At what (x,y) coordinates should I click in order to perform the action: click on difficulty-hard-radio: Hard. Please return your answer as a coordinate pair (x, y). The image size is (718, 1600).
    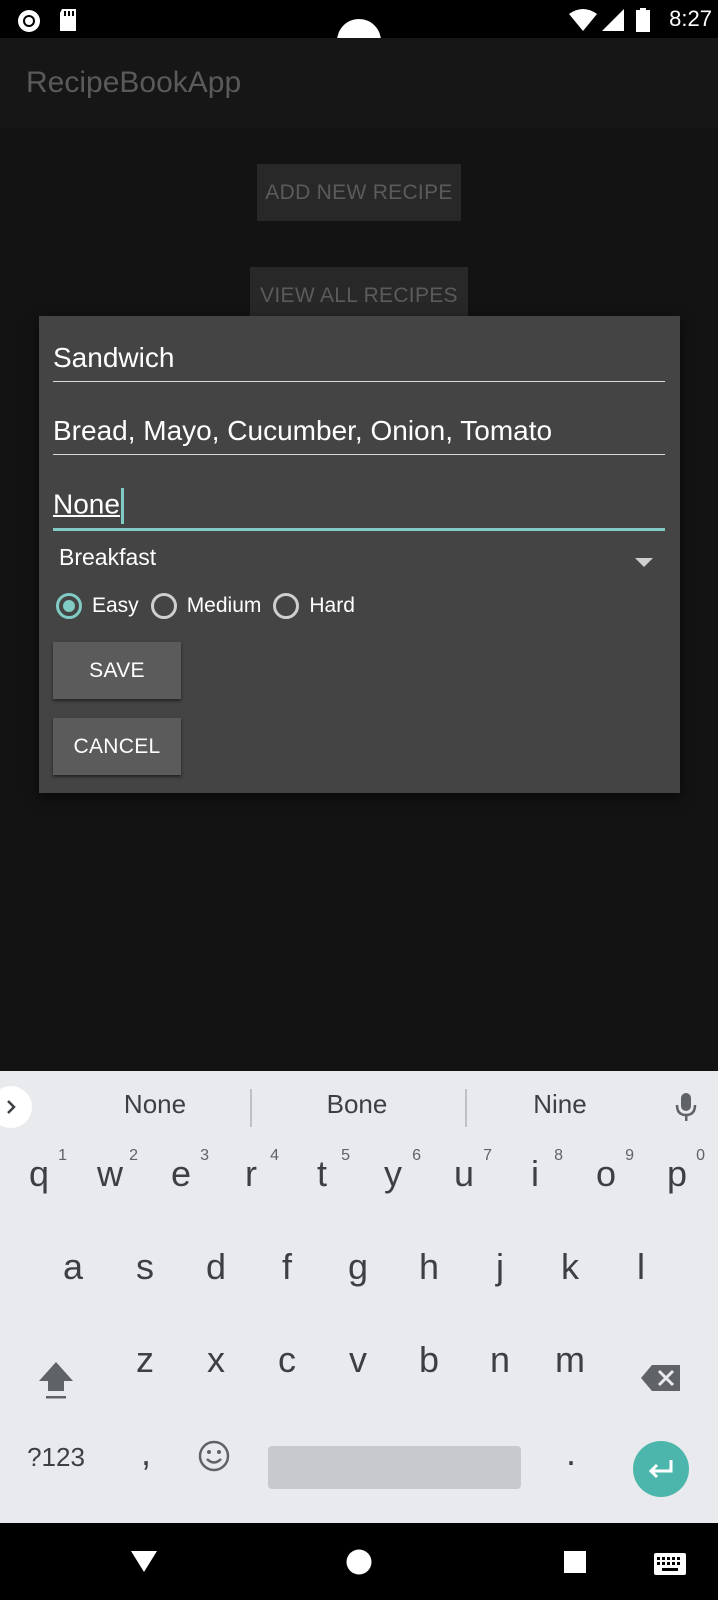
    Looking at the image, I should click on (314, 606).